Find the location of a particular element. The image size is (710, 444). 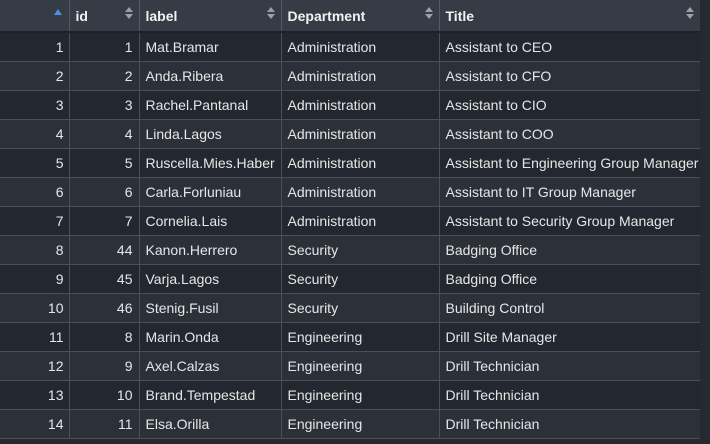

column-header-label: label is located at coordinates (161, 15).